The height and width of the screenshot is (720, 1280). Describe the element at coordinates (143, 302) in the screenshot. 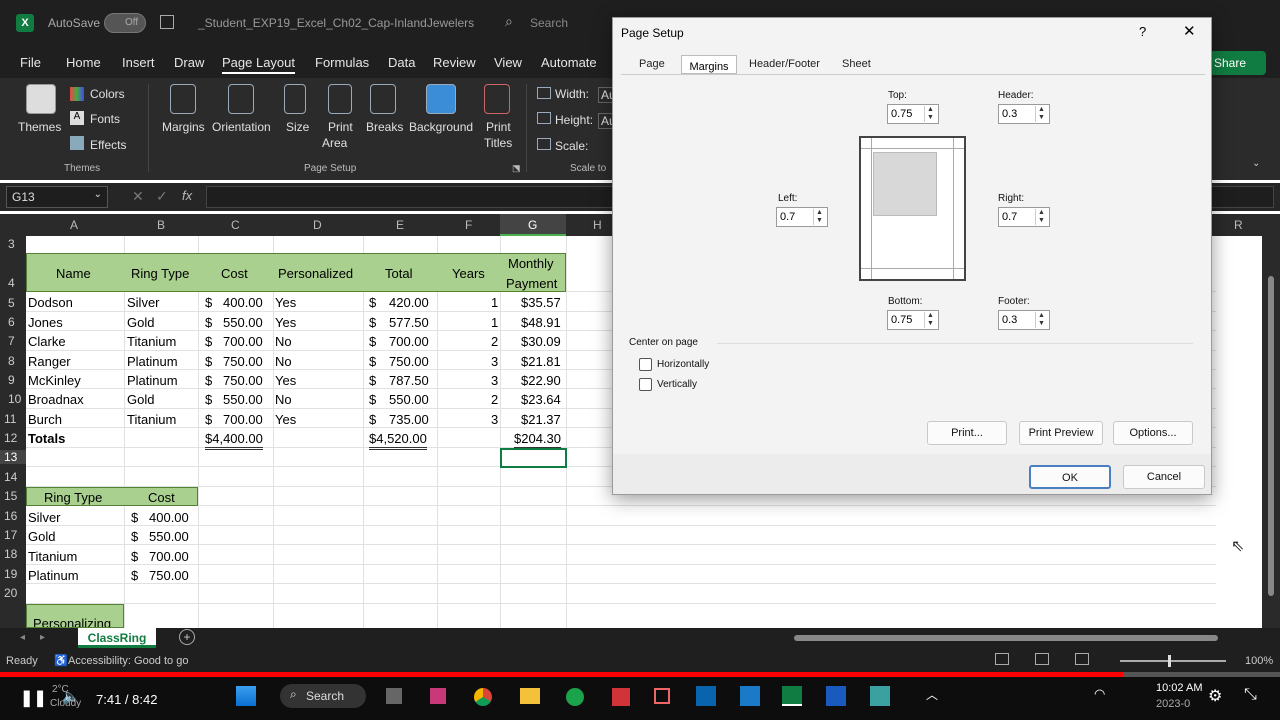

I see `cell-ring-type: Silver` at that location.